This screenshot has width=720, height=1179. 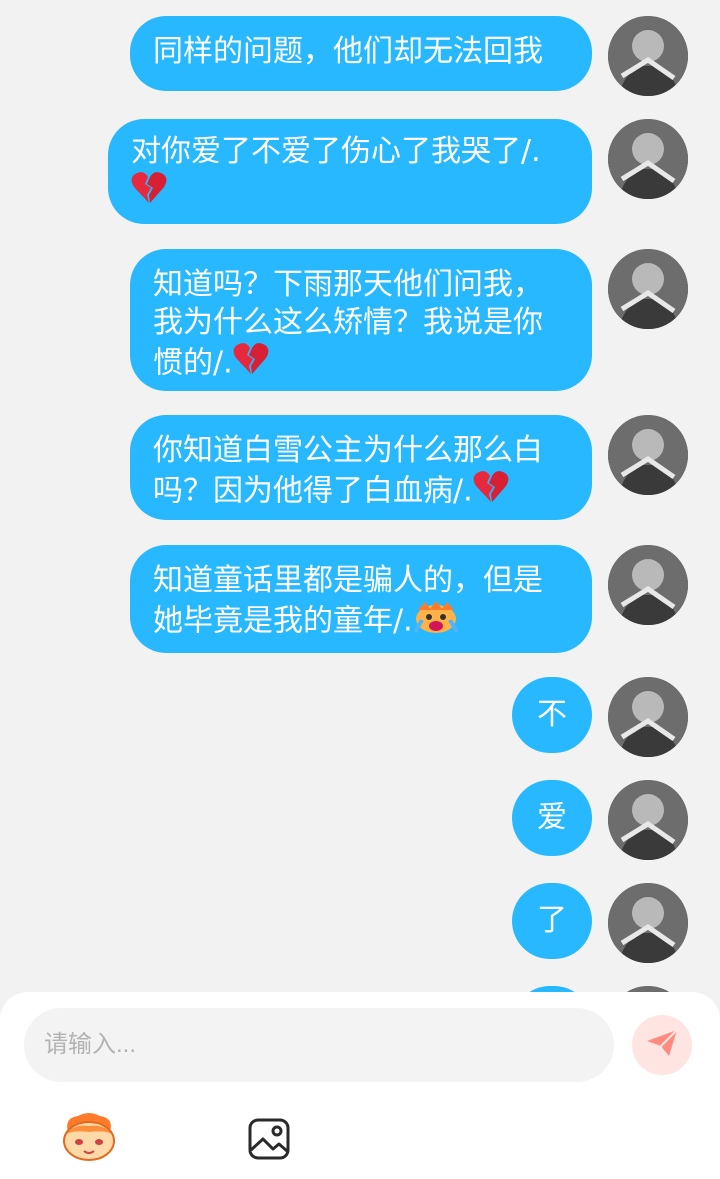 I want to click on paper-plane-icon, so click(x=662, y=1045).